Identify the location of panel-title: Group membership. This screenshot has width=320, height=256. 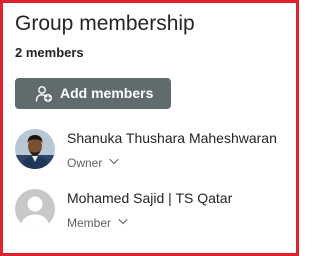
(105, 23).